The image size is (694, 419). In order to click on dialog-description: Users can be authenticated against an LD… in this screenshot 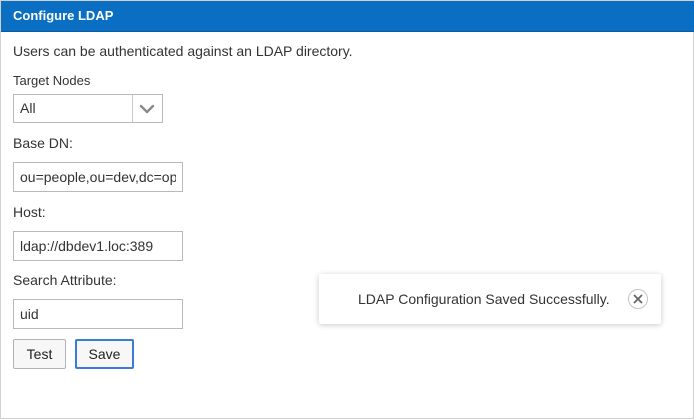, I will do `click(183, 51)`.